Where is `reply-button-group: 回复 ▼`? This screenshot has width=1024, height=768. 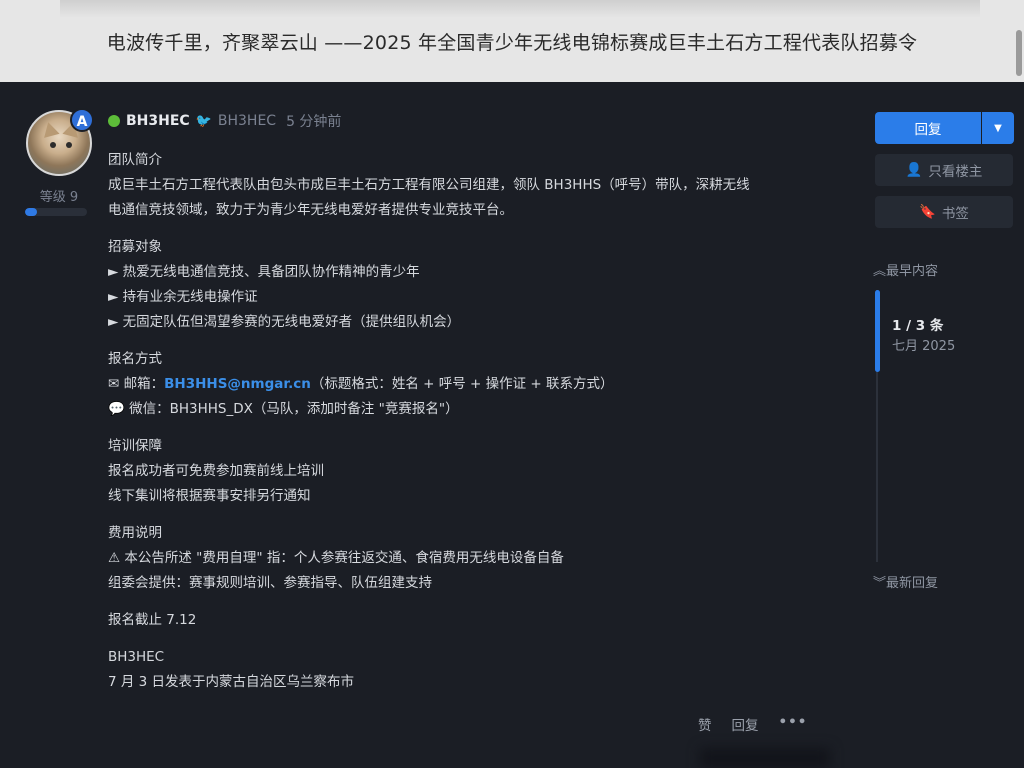 reply-button-group: 回复 ▼ is located at coordinates (944, 128).